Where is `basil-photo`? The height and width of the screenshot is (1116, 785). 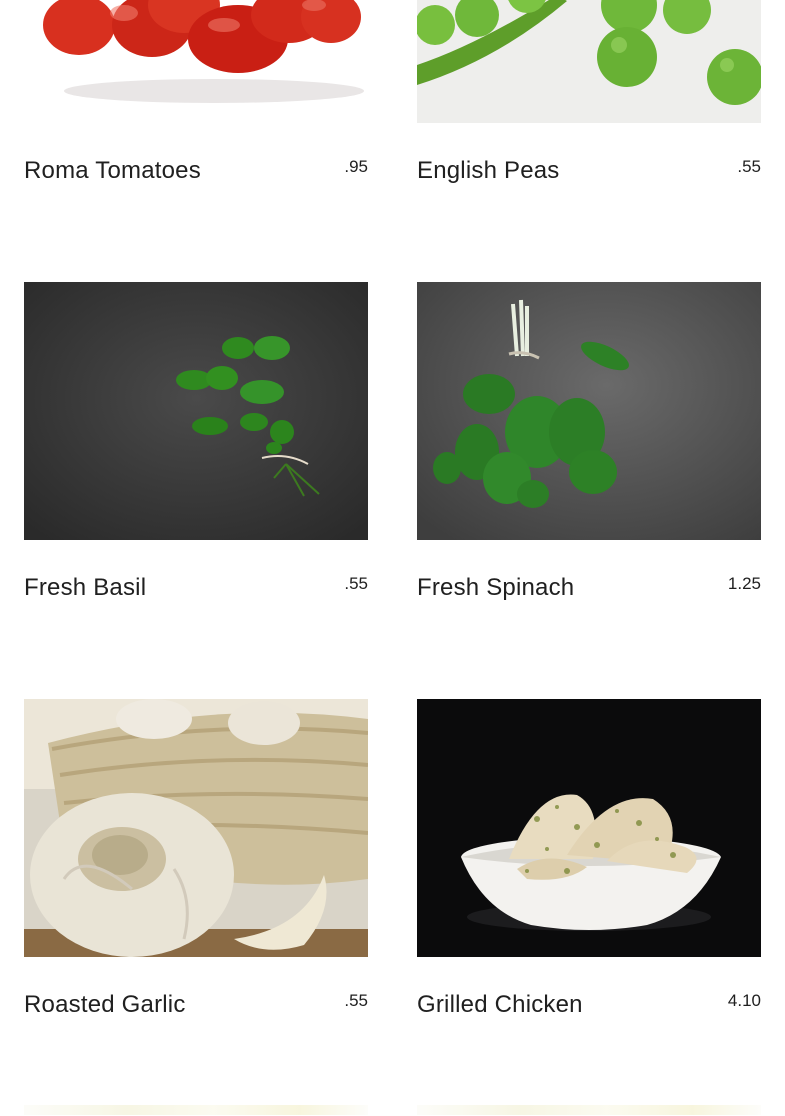 basil-photo is located at coordinates (196, 411).